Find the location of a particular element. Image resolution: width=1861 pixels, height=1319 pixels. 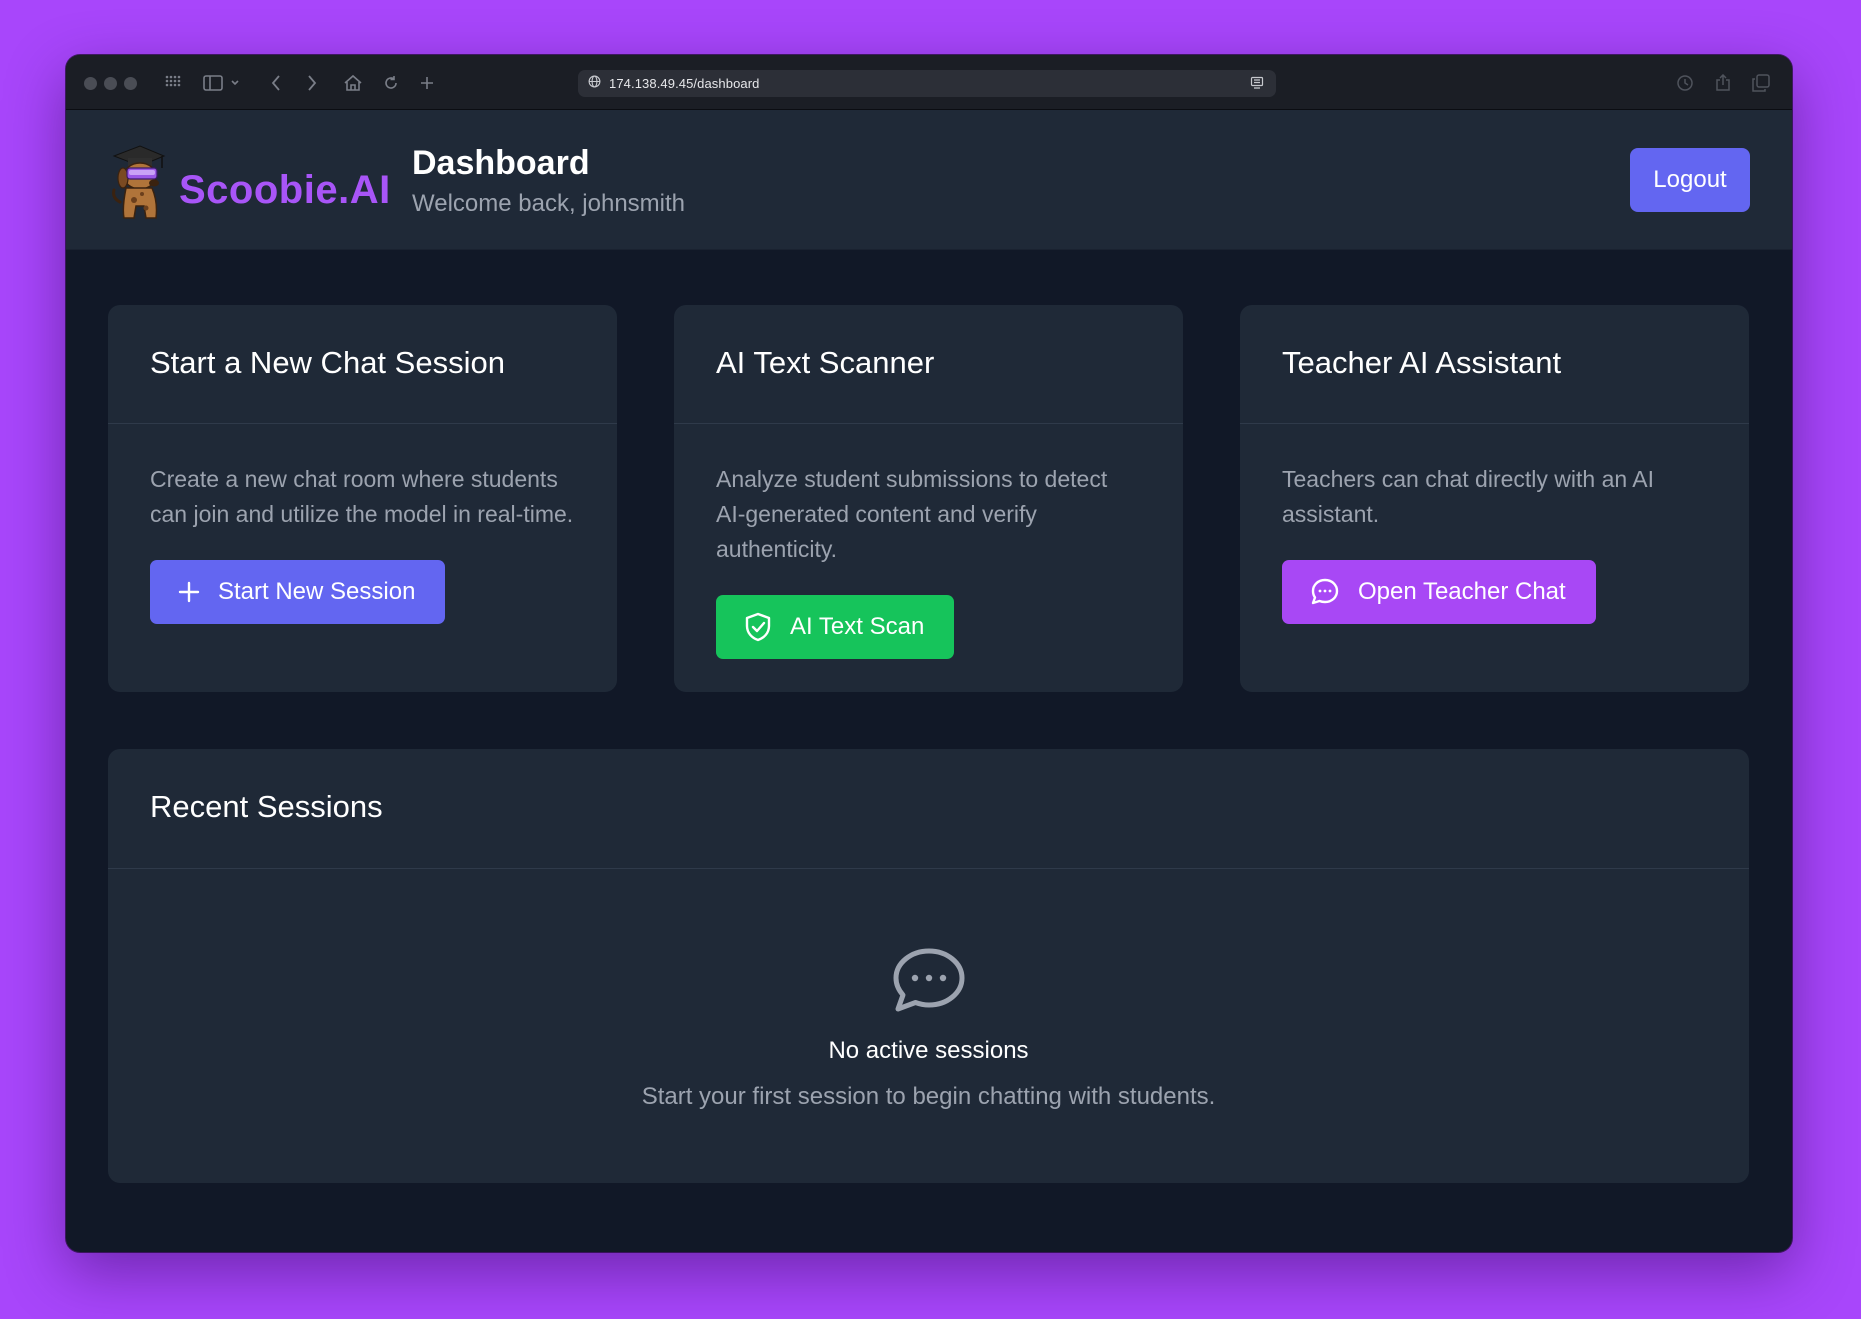

chevron-down-icon is located at coordinates (235, 83).